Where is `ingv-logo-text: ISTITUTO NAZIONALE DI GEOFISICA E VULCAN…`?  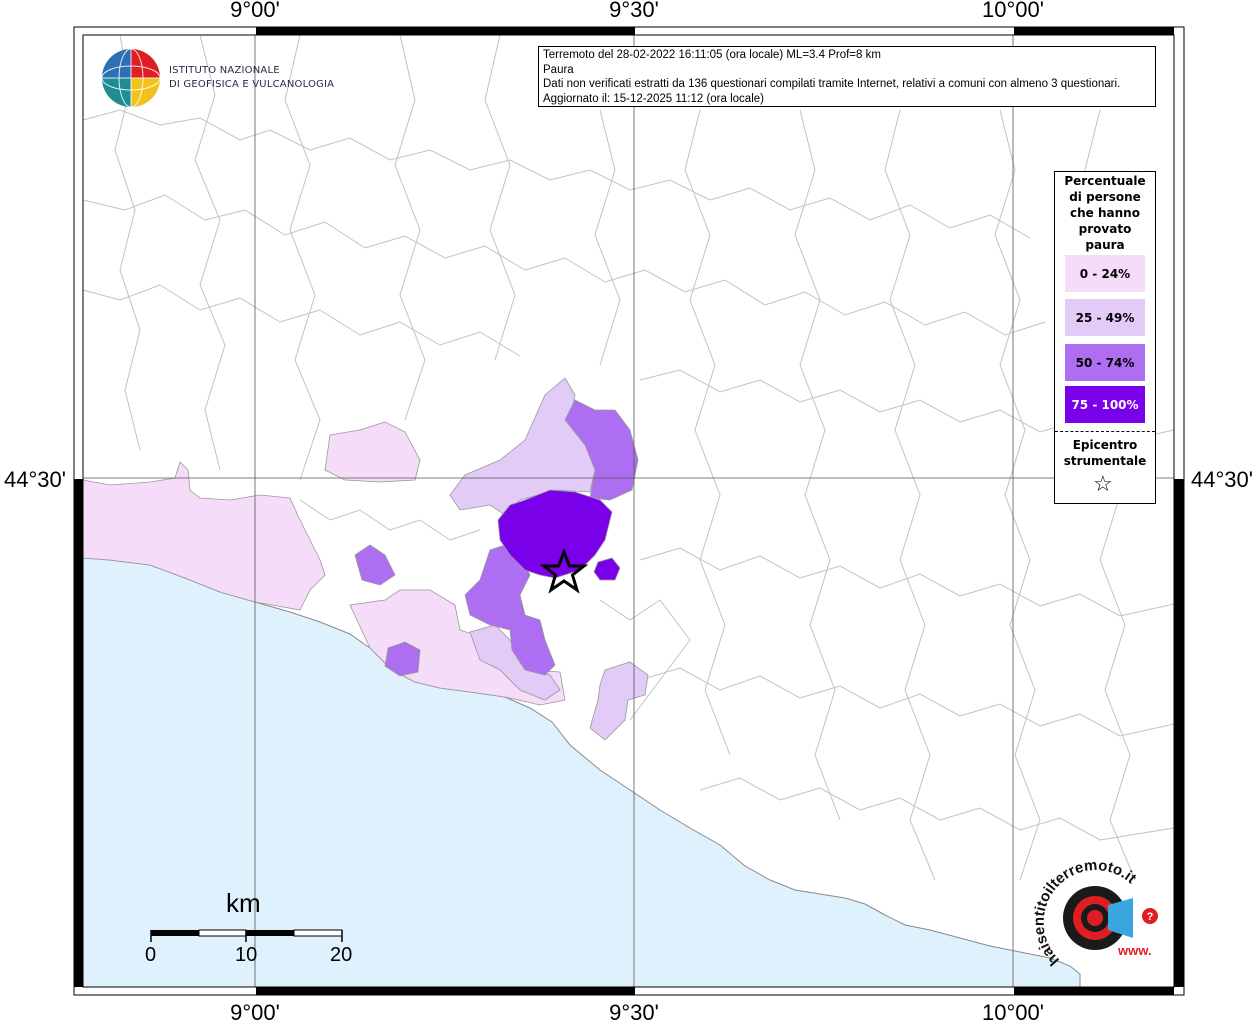 ingv-logo-text: ISTITUTO NAZIONALE DI GEOFISICA E VULCAN… is located at coordinates (251, 78).